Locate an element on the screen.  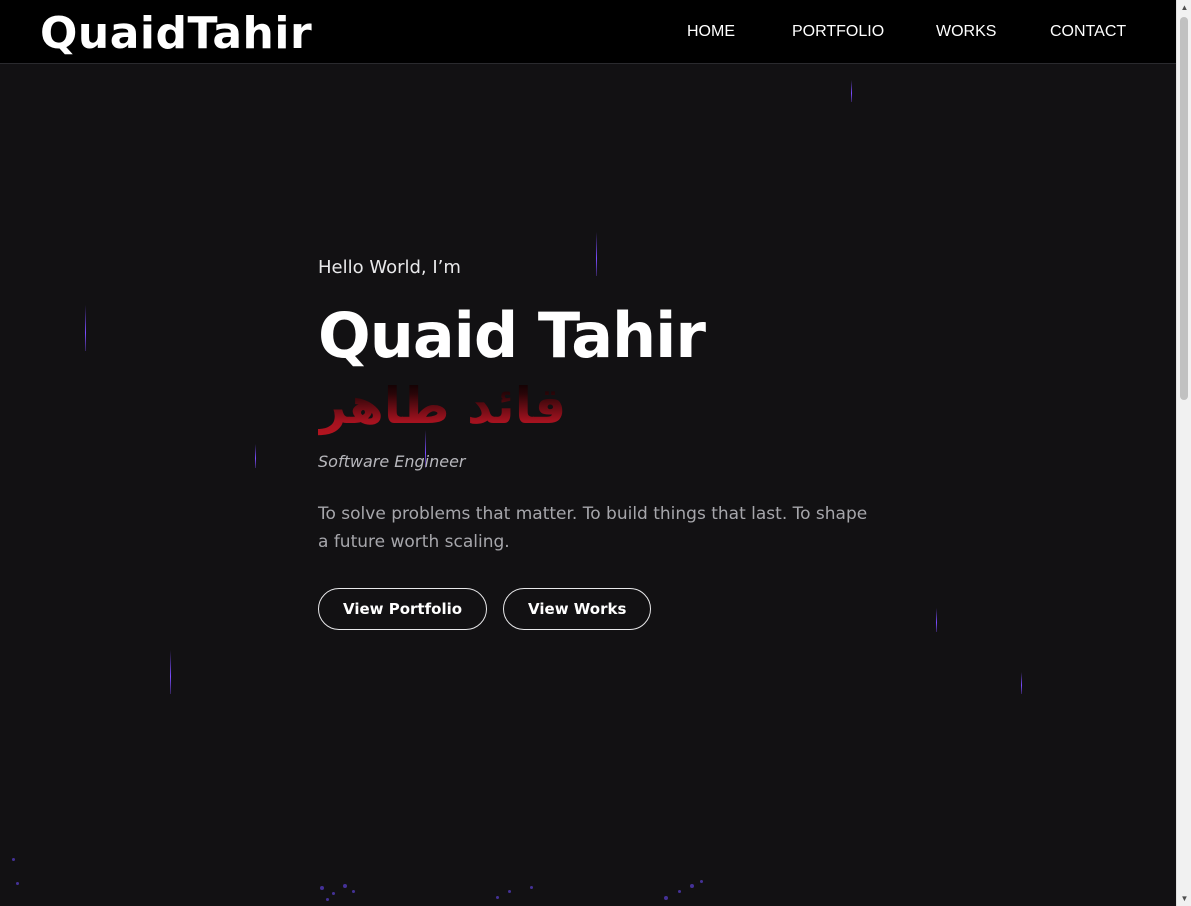
hero-greeting: Hello World, I’m is located at coordinates (389, 267).